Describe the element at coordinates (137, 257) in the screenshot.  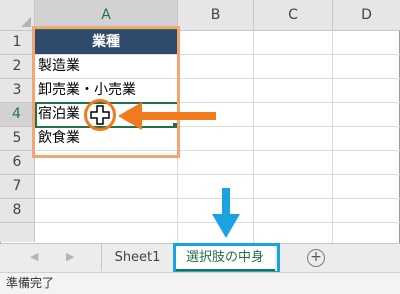
I see `tab-sheet1: Sheet1` at that location.